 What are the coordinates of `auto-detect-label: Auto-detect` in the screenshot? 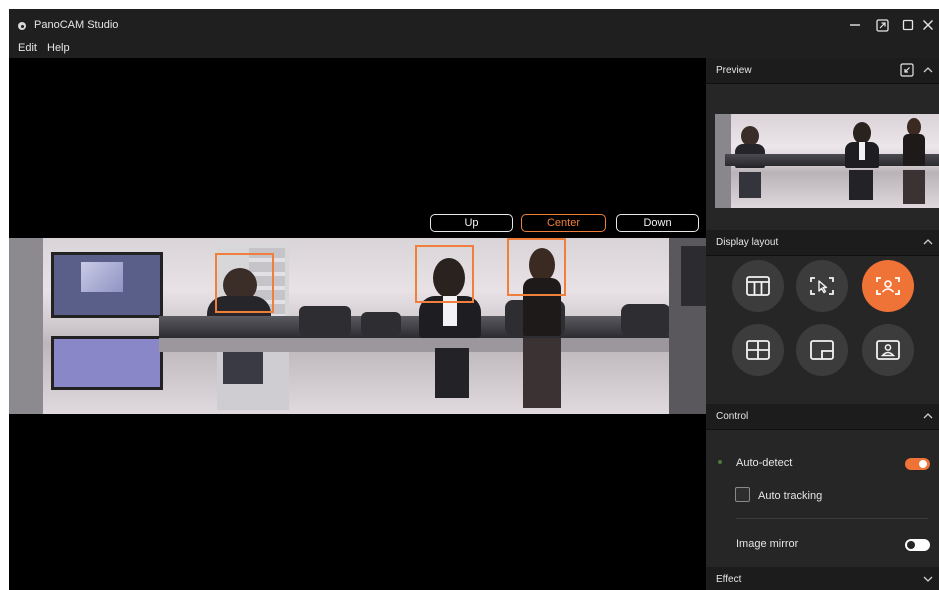 It's located at (764, 463).